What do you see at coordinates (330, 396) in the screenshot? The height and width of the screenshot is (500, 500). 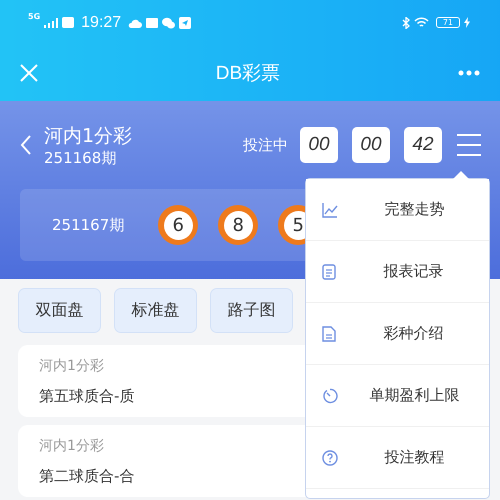 I see `timer-icon` at bounding box center [330, 396].